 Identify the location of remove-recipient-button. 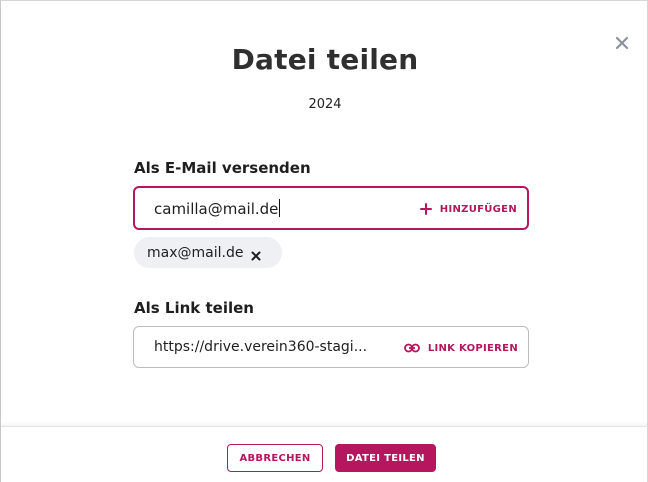
(256, 253).